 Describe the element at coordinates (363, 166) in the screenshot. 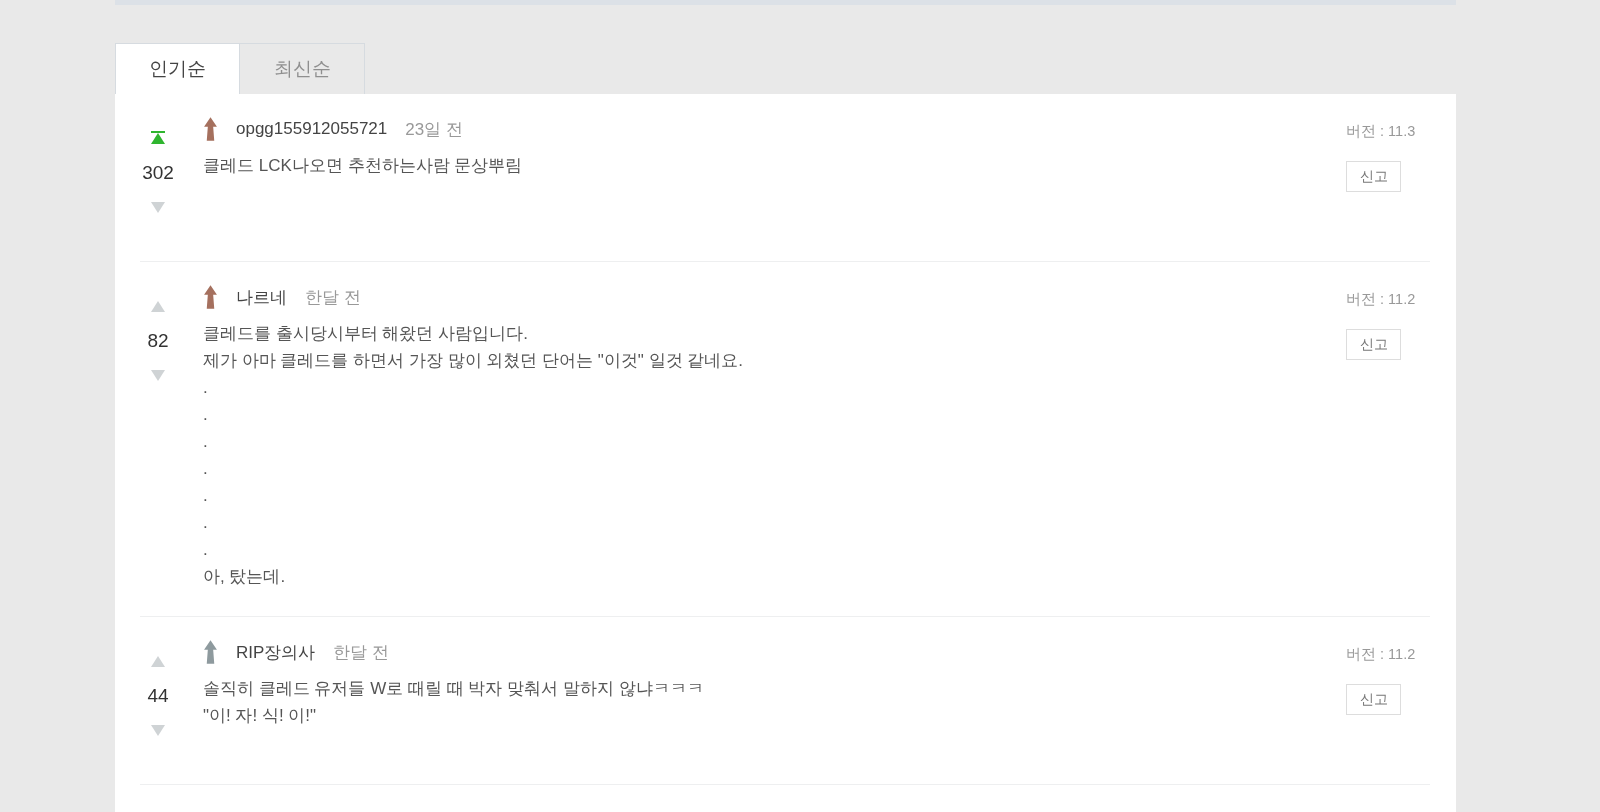

I see `comment-text: 클레드 LCK나오면 추천하는사람 문상뿌림` at that location.